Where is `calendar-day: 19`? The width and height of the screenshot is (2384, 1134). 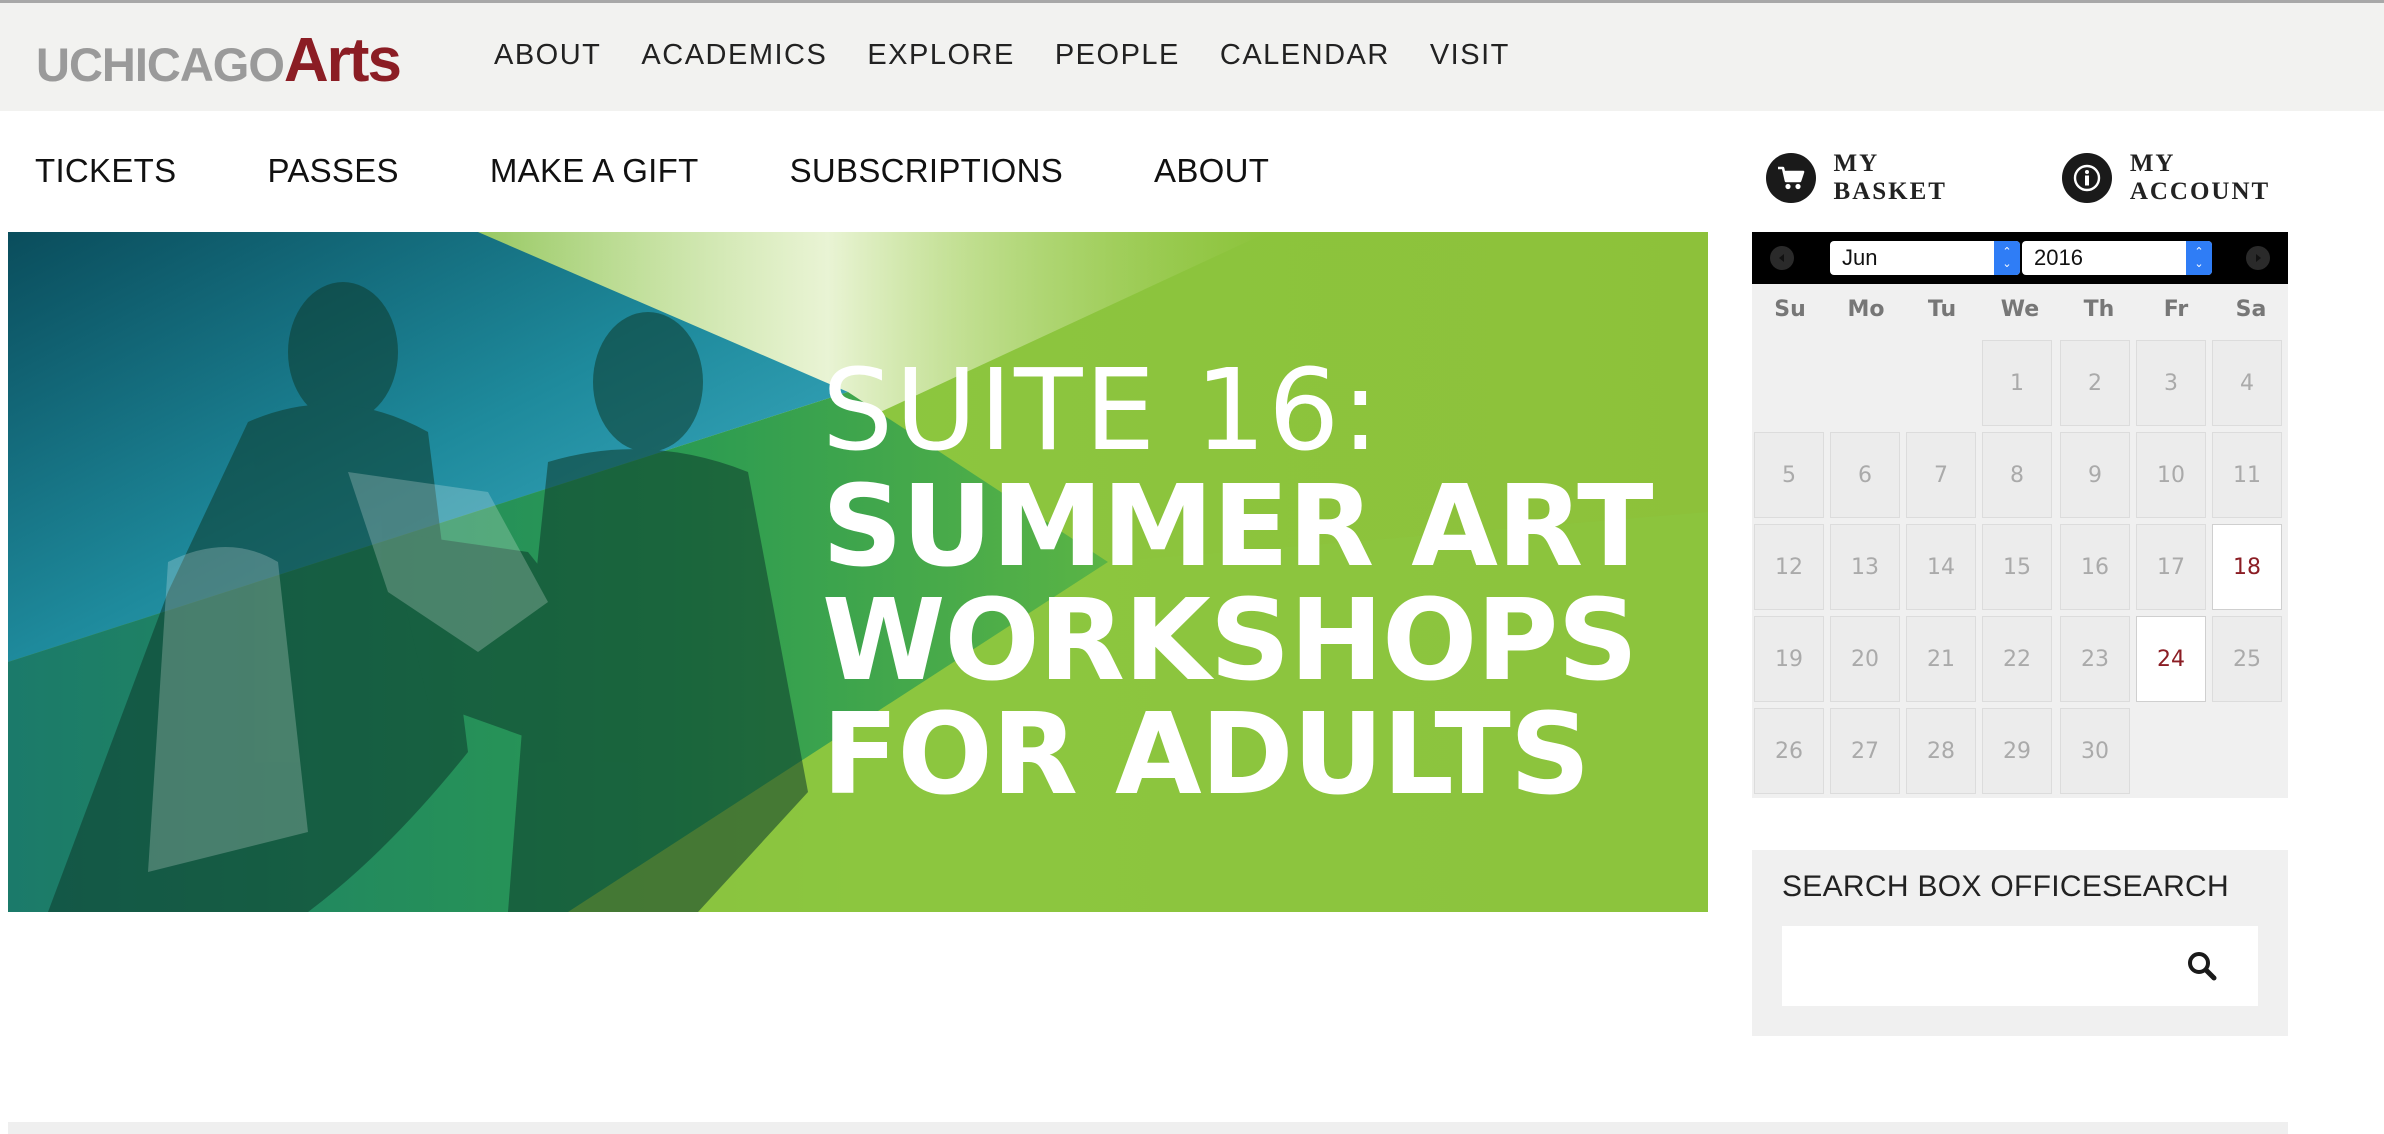 calendar-day: 19 is located at coordinates (1789, 659).